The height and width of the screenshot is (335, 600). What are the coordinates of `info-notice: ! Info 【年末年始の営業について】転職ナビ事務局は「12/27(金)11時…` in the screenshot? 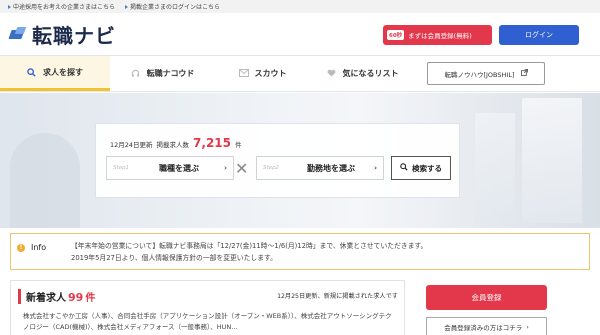 It's located at (300, 251).